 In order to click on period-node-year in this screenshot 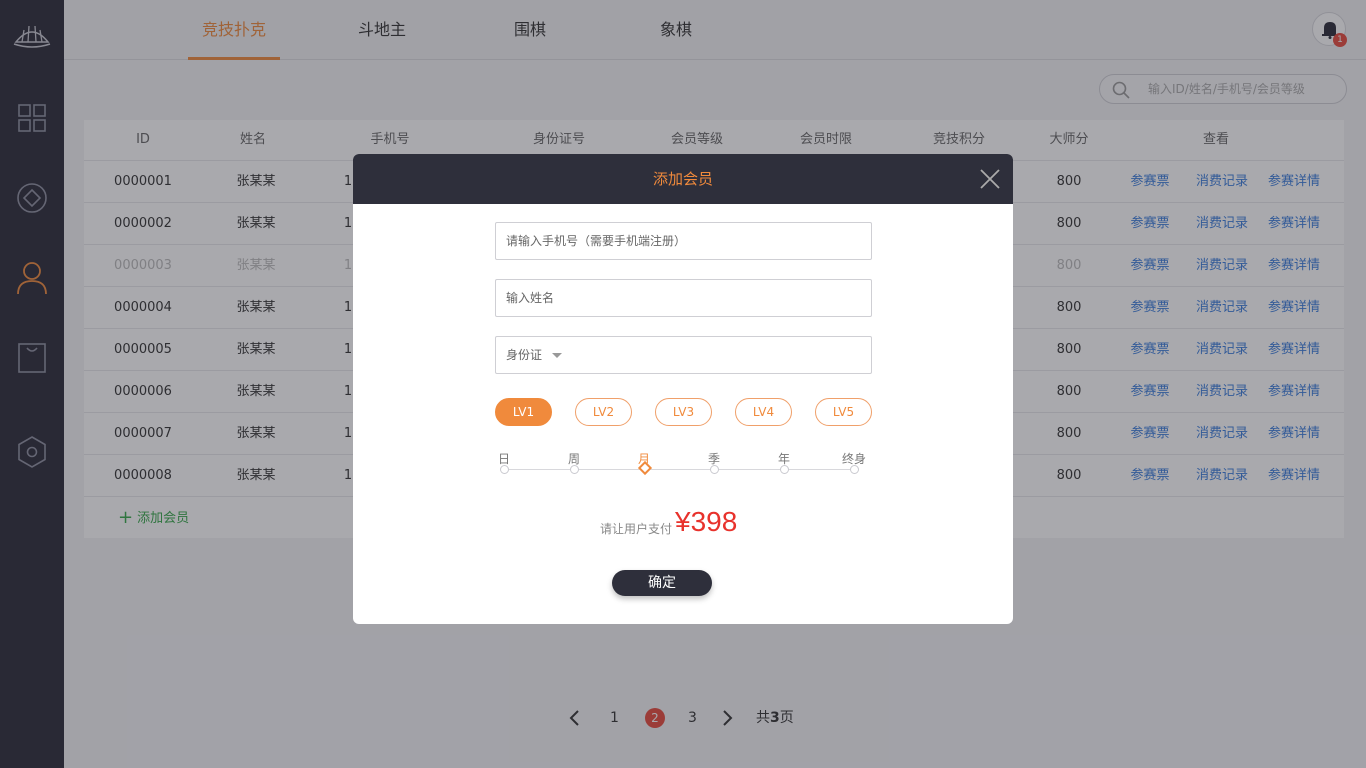, I will do `click(784, 469)`.